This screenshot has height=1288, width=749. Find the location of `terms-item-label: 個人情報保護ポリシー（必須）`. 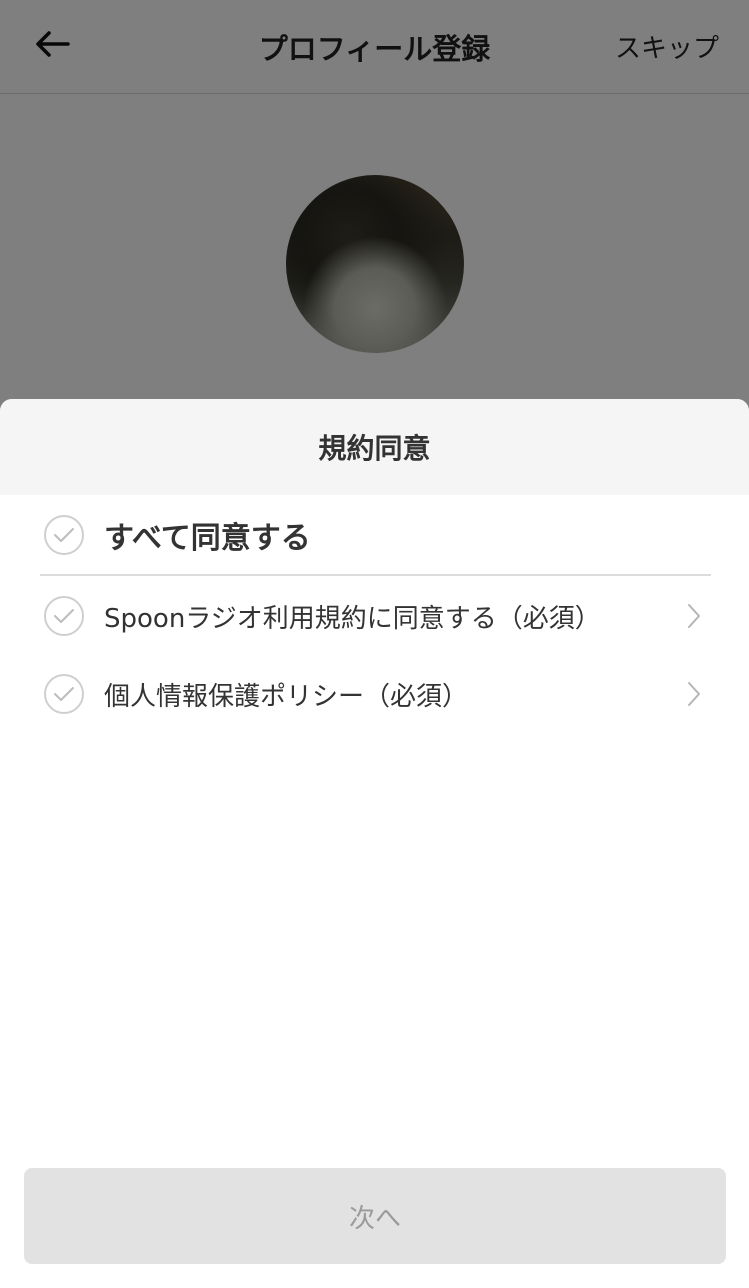

terms-item-label: 個人情報保護ポリシー（必須） is located at coordinates (286, 696).